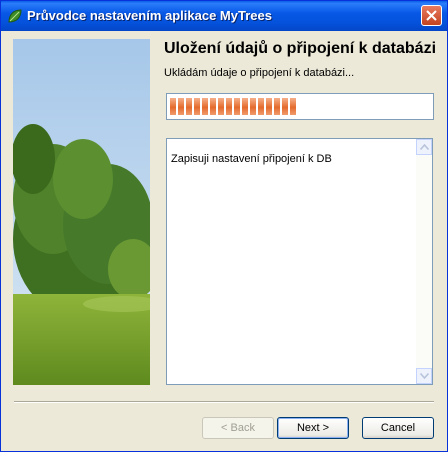 This screenshot has width=448, height=452. I want to click on progress-fill, so click(233, 106).